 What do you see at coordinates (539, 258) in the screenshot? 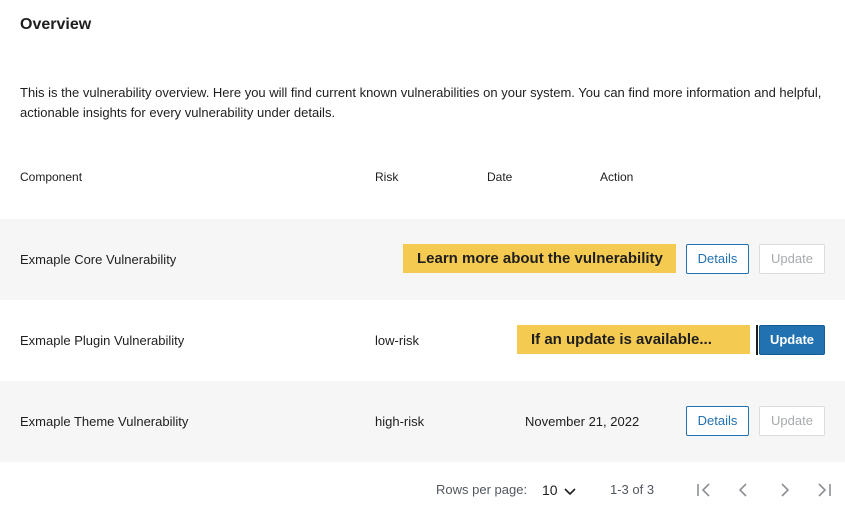
I see `details-callout: Learn more about the vulnerability` at bounding box center [539, 258].